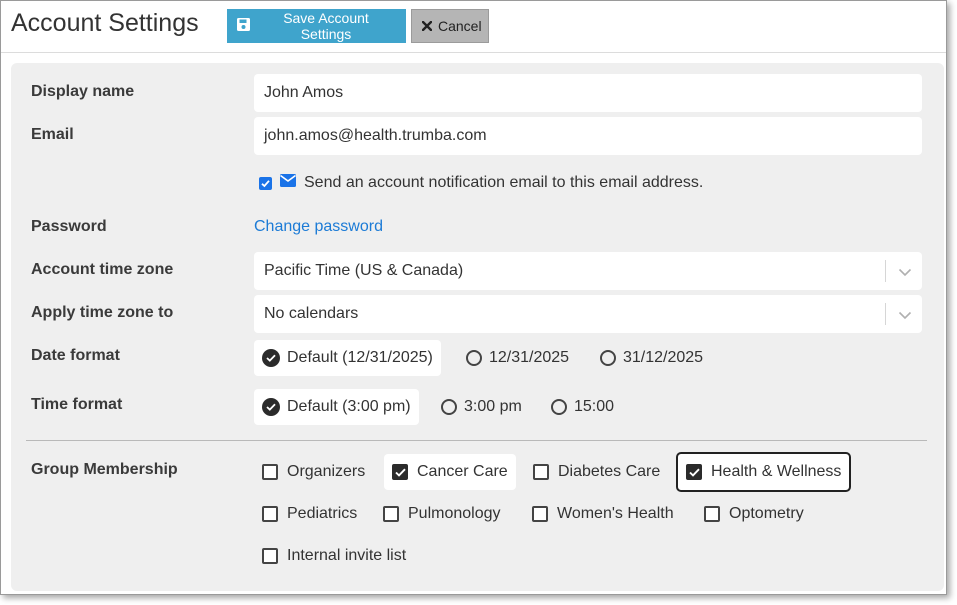 The image size is (957, 605). What do you see at coordinates (766, 513) in the screenshot?
I see `group-option-label: Optometry` at bounding box center [766, 513].